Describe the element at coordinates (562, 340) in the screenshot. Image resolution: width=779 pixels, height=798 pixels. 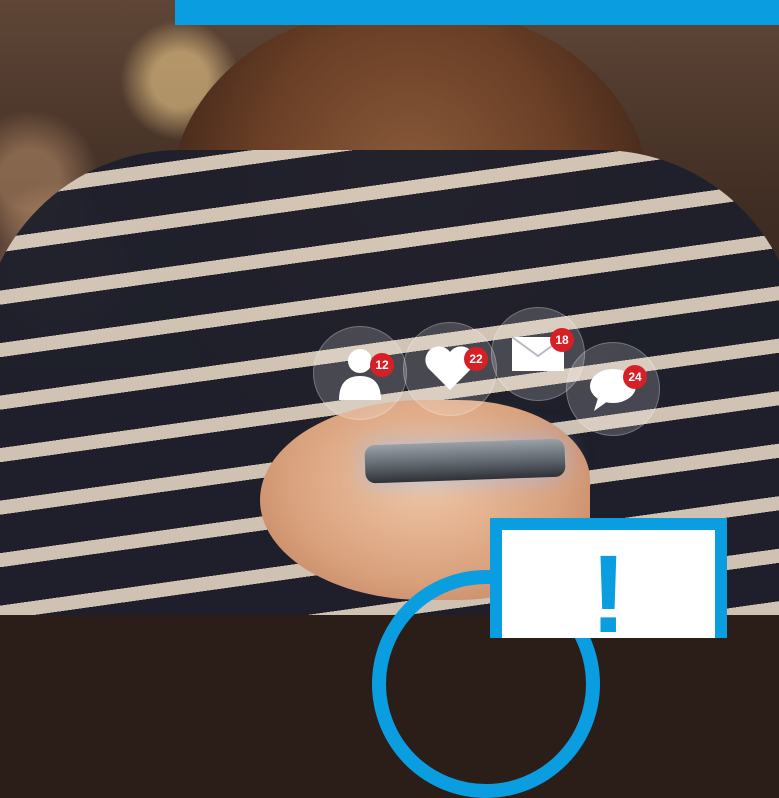
I see `message-count-badge: 18` at that location.